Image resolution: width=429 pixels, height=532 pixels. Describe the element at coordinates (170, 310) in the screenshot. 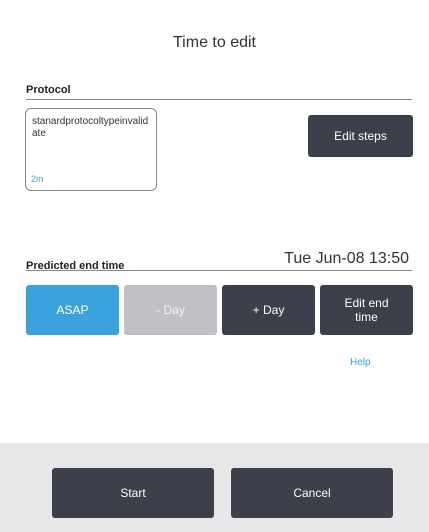

I see `minus-day-button: - Day` at that location.